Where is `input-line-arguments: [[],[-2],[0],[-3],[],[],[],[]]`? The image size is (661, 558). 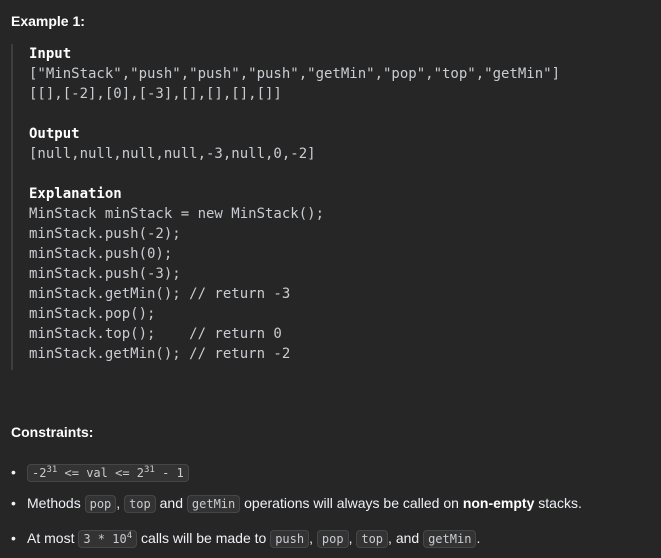
input-line-arguments: [[],[-2],[0],[-3],[],[],[],[]] is located at coordinates (155, 94).